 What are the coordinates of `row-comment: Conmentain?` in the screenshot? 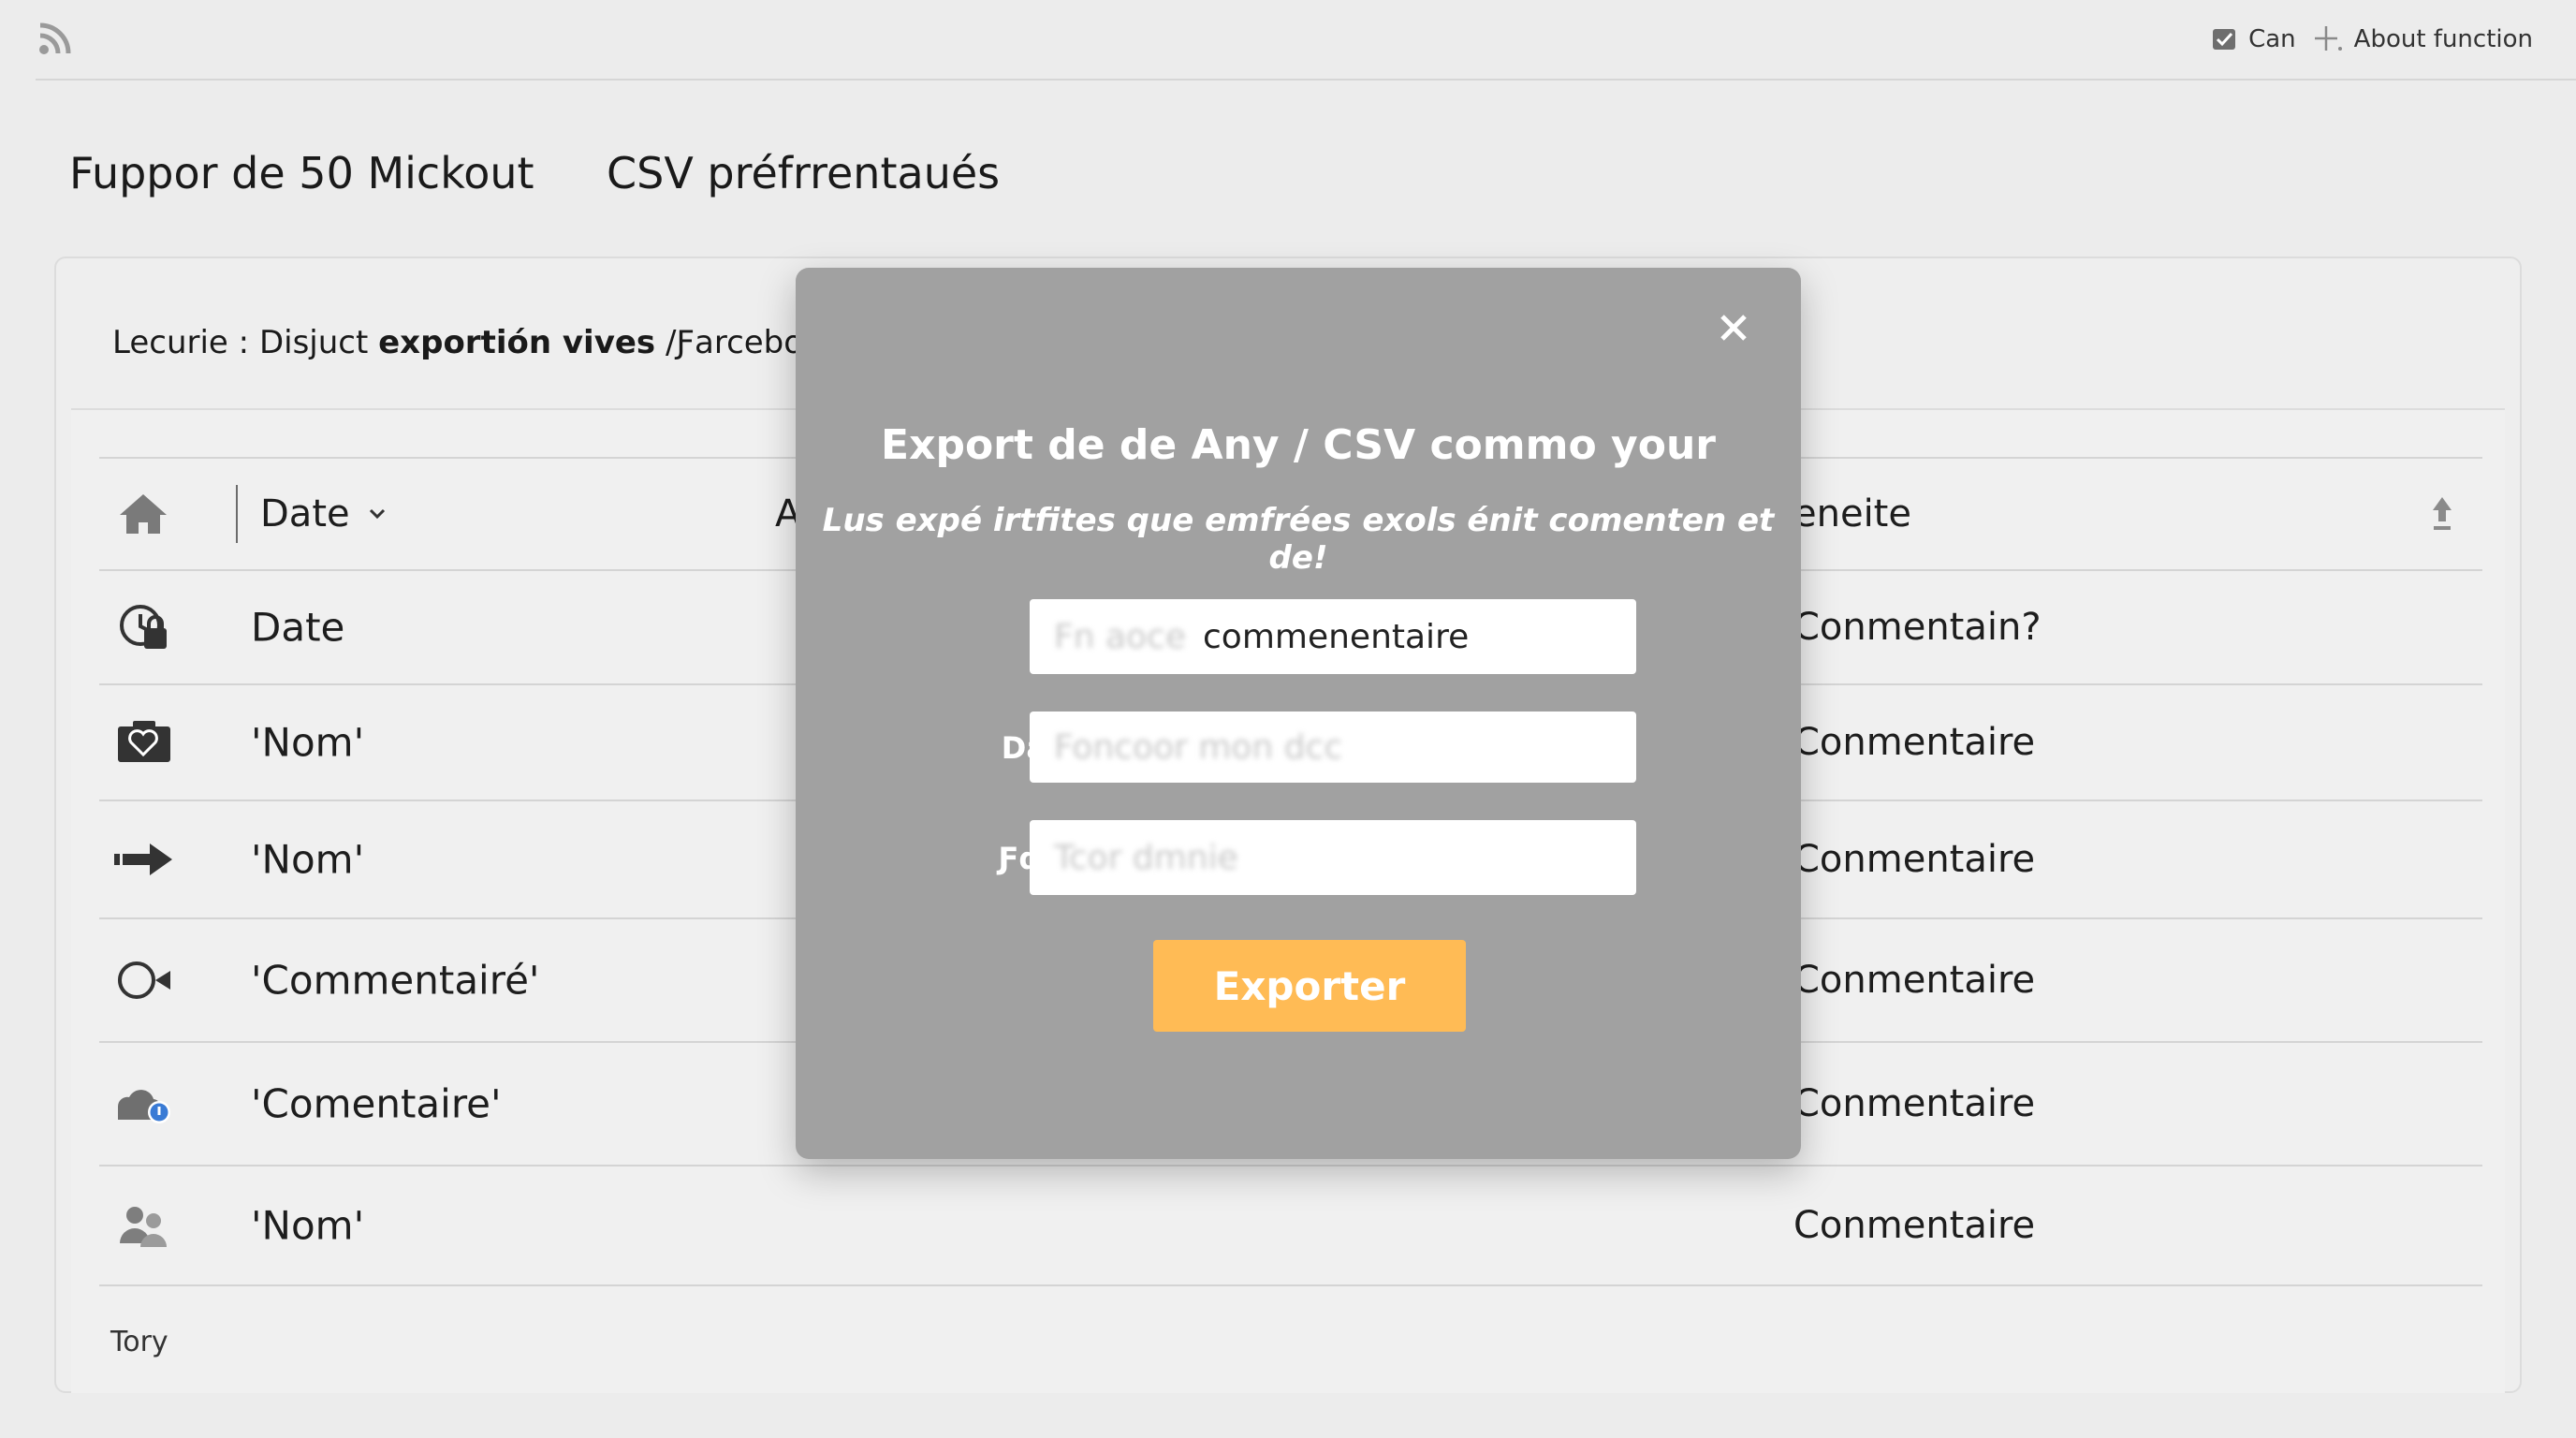 It's located at (1917, 627).